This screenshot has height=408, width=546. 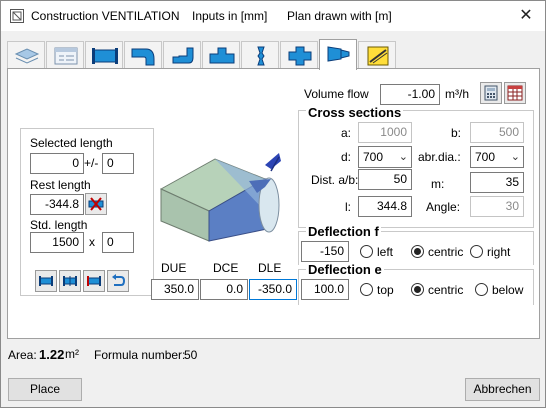 What do you see at coordinates (373, 157) in the screenshot?
I see `d-select-value: 700` at bounding box center [373, 157].